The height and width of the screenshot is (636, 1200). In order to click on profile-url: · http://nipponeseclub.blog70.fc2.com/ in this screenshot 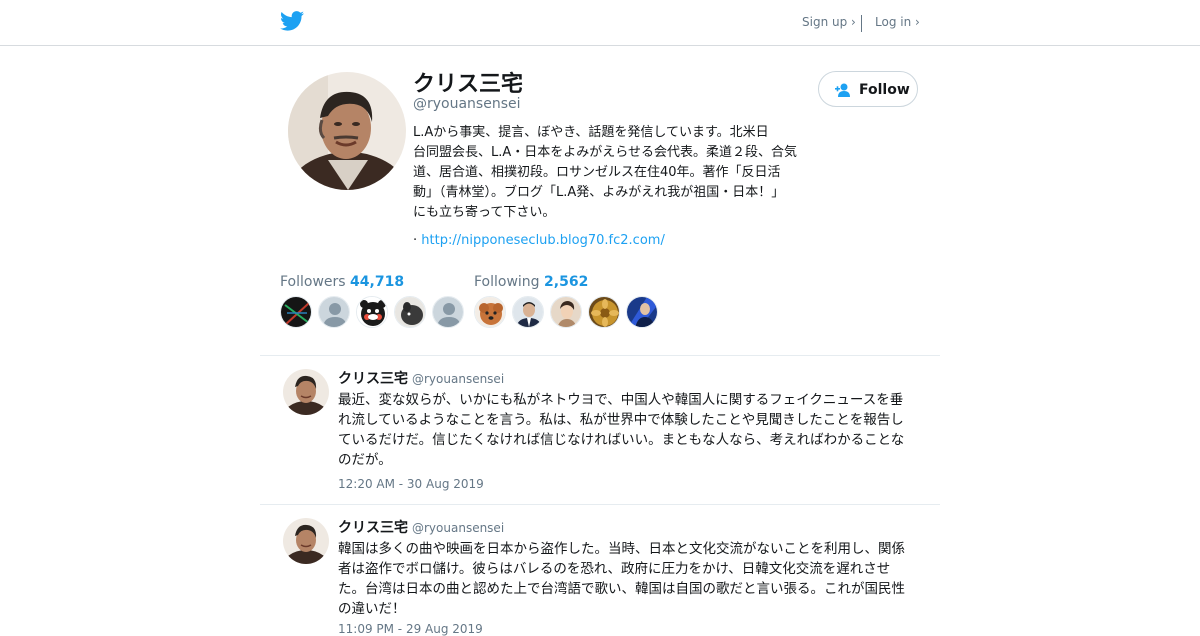, I will do `click(539, 240)`.